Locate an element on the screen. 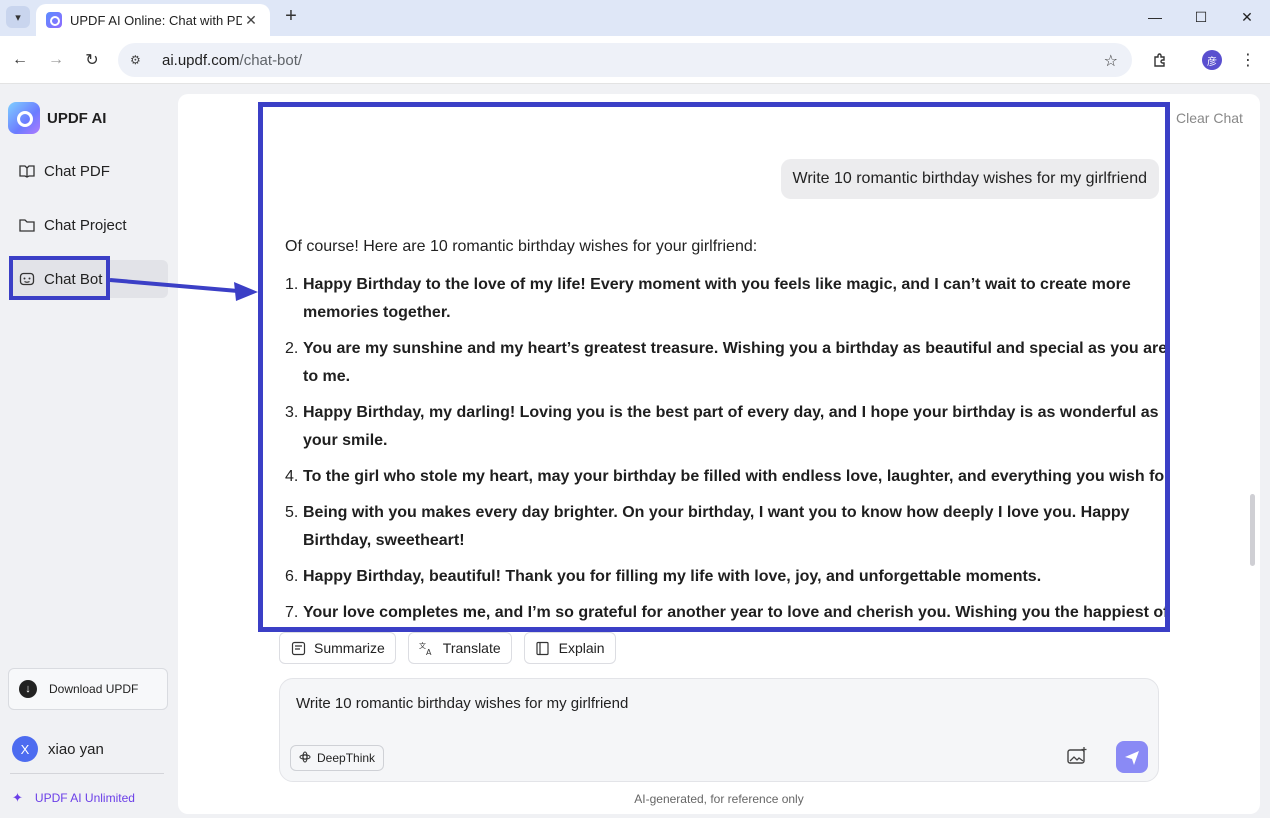 The height and width of the screenshot is (818, 1270). download-updf-button: ↓ Download UPDF is located at coordinates (88, 689).